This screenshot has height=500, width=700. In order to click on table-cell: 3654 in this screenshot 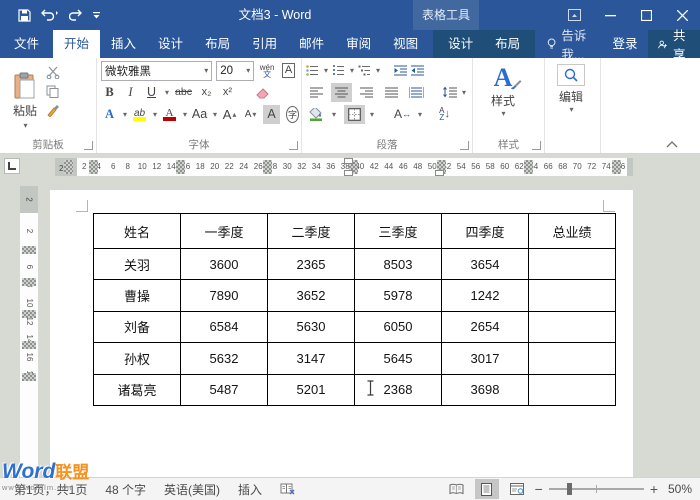, I will do `click(485, 264)`.